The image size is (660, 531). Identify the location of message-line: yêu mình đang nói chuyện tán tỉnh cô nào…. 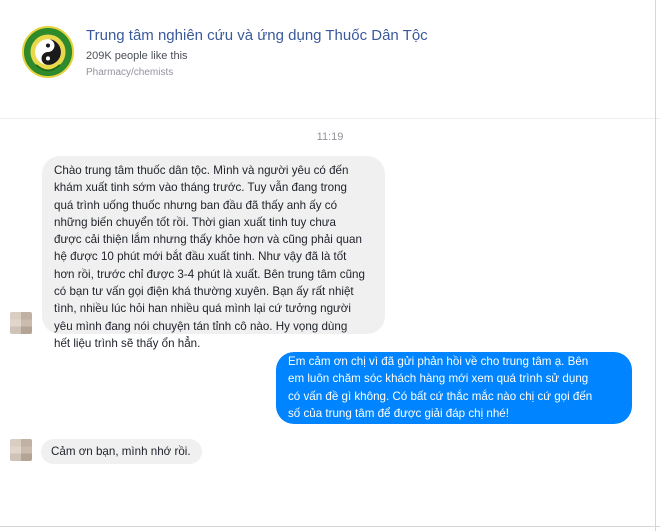
(201, 326).